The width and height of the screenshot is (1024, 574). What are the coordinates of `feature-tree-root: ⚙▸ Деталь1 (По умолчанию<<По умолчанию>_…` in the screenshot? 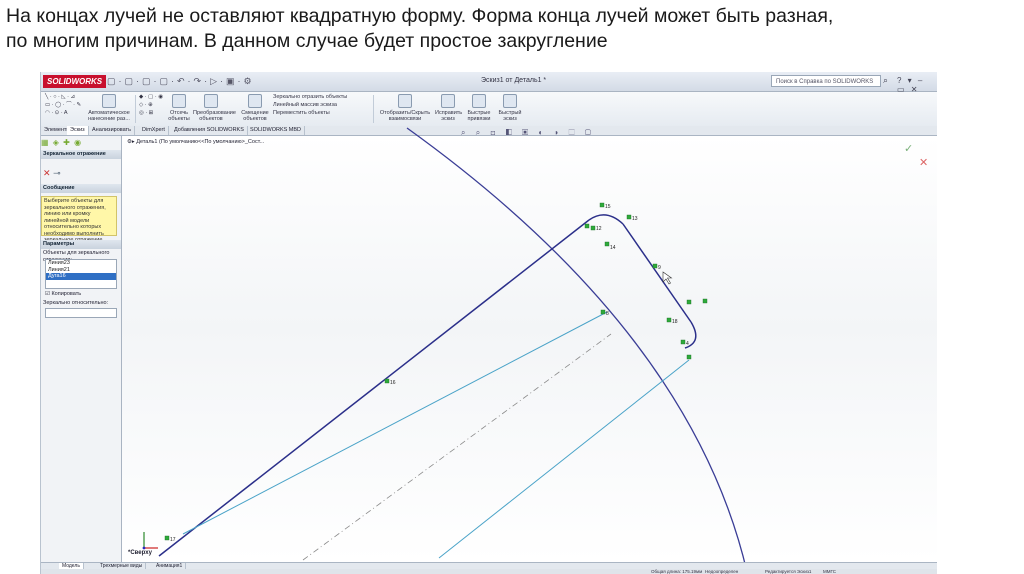 It's located at (195, 142).